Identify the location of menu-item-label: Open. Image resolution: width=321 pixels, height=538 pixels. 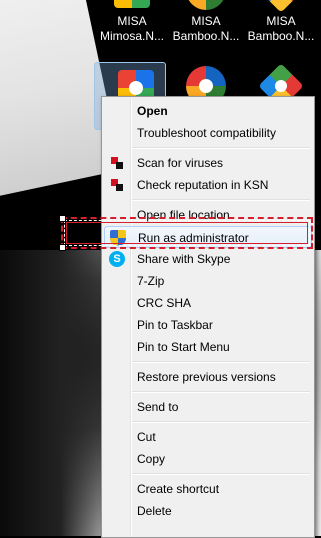
(152, 111).